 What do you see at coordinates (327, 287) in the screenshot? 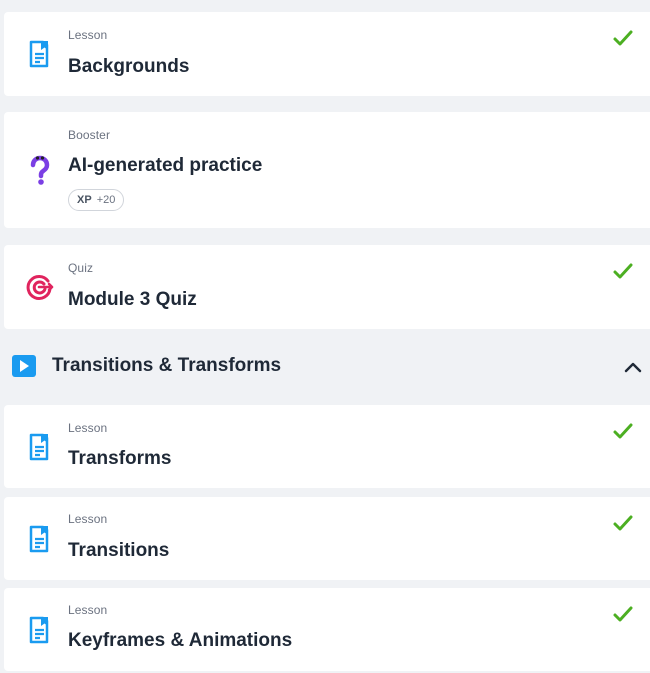
I see `quiz-card-module-3: Quiz Module 3 Quiz` at bounding box center [327, 287].